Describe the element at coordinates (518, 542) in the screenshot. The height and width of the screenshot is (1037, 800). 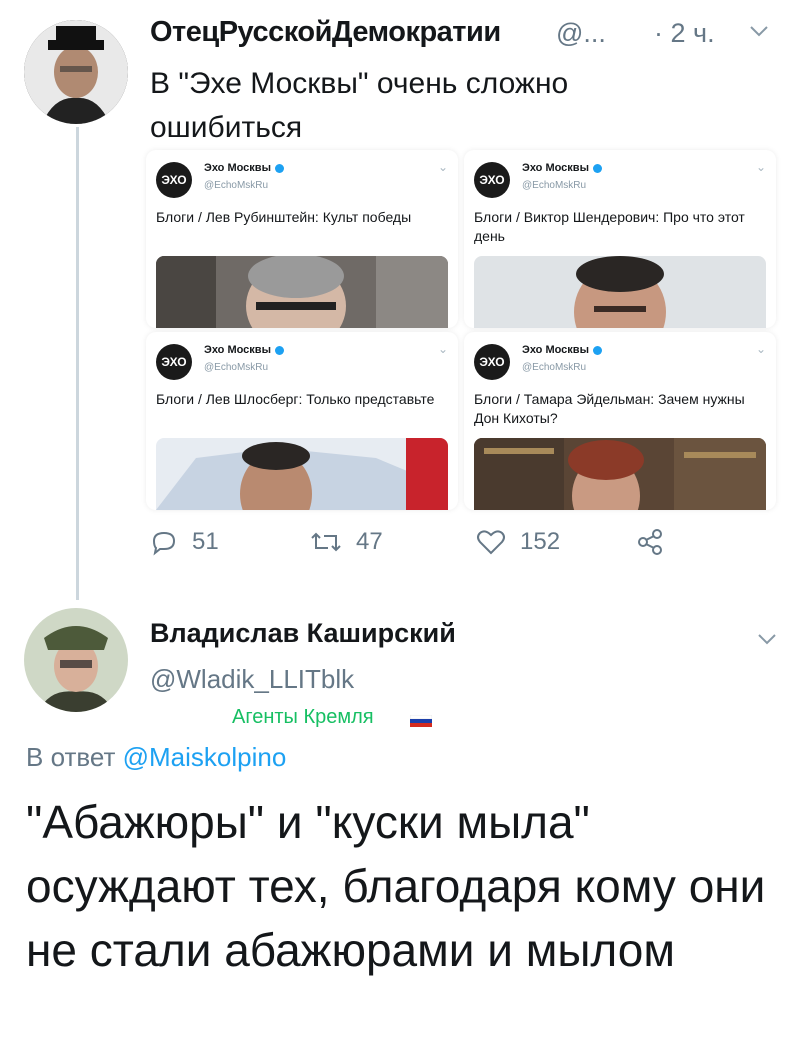
I see `like-button: 152` at that location.